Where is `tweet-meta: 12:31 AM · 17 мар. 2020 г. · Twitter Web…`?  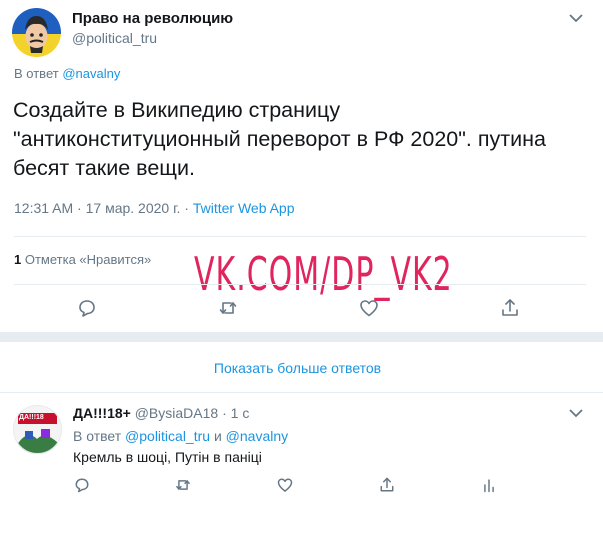
tweet-meta: 12:31 AM · 17 мар. 2020 г. · Twitter Web… is located at coordinates (154, 208).